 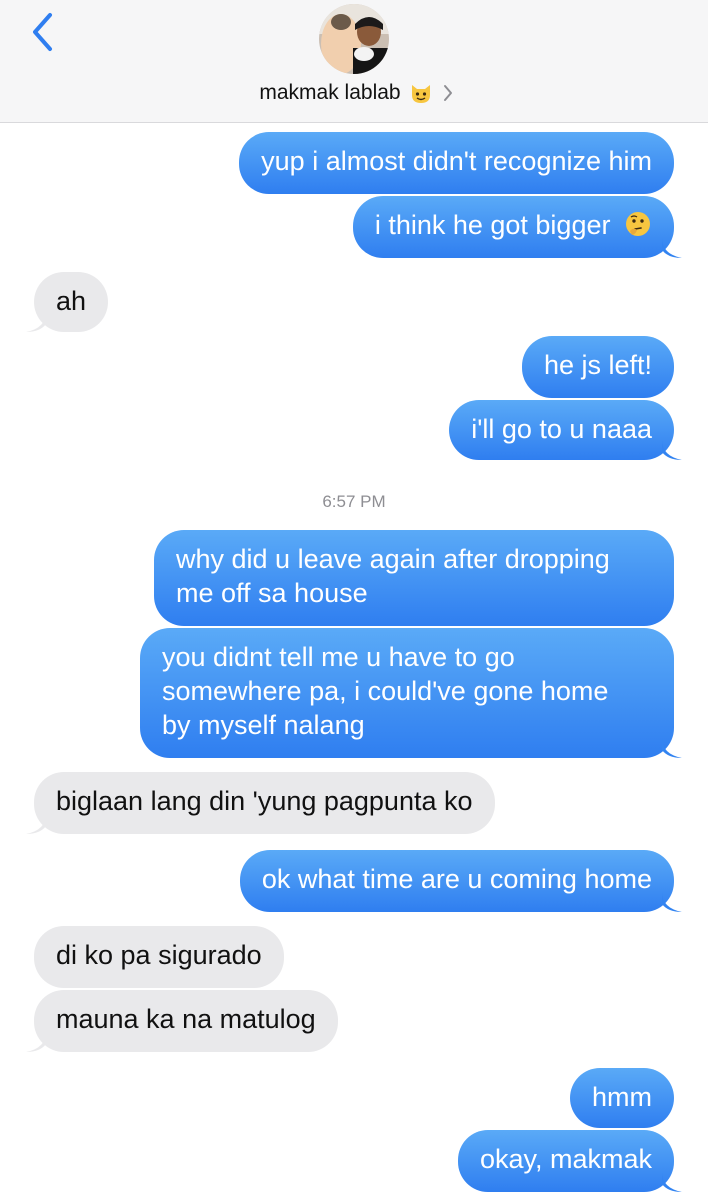 I want to click on message-bubble-sent: he js left!, so click(x=597, y=367).